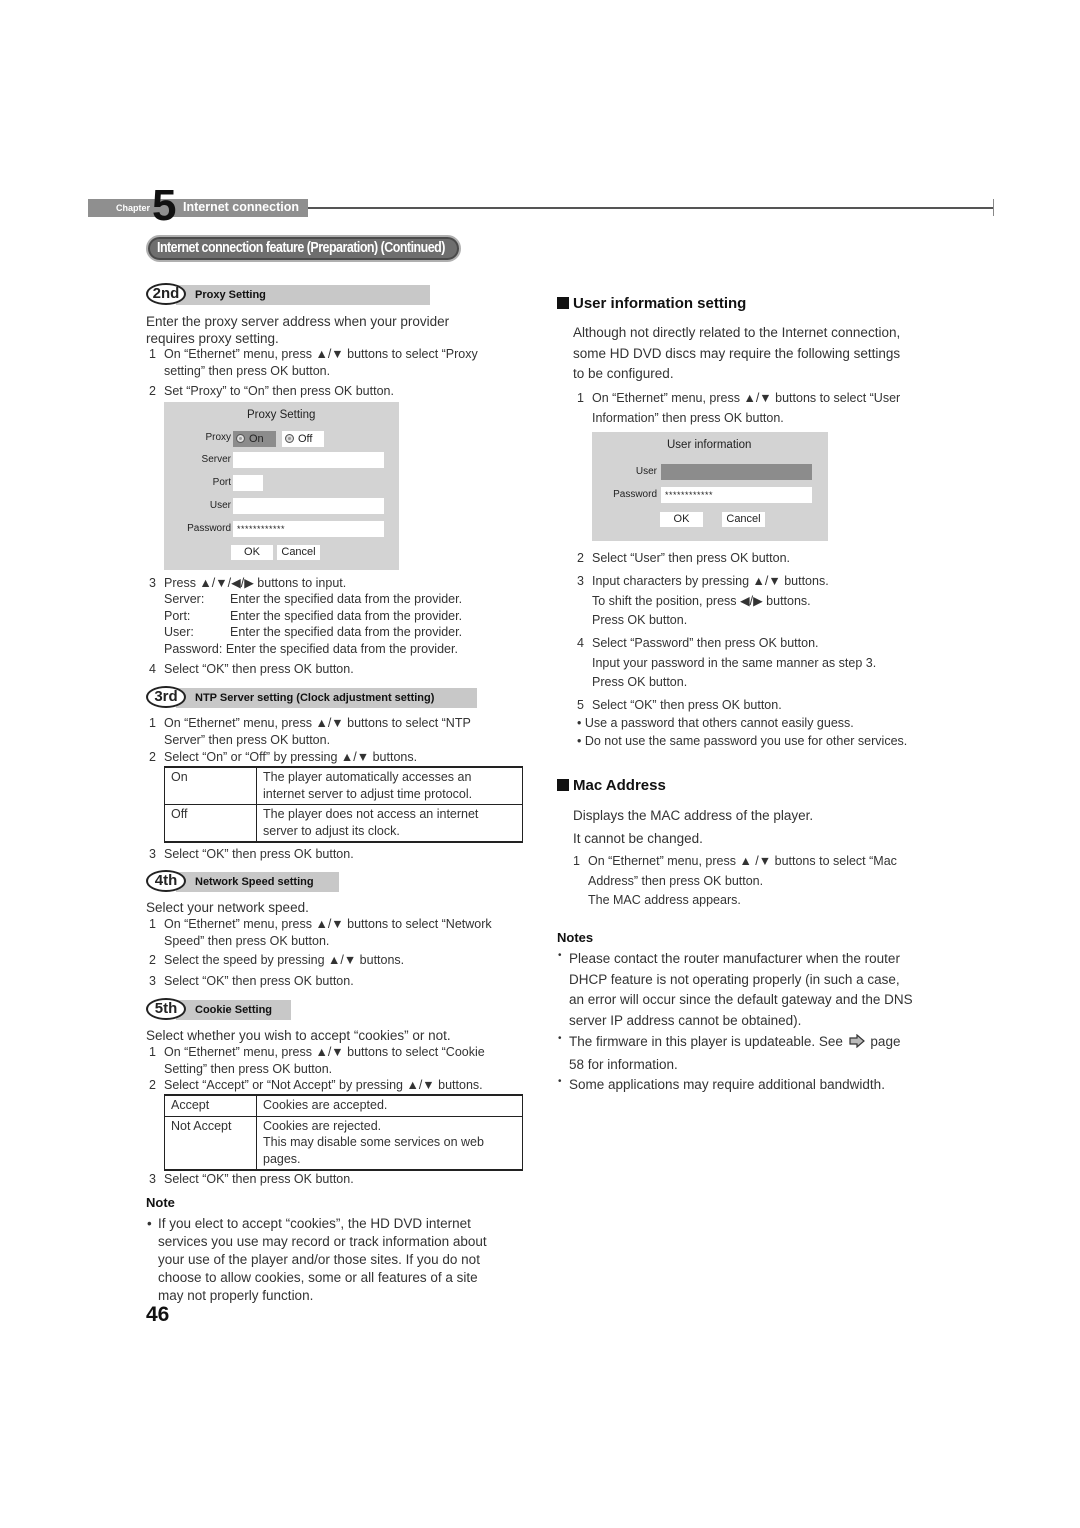  I want to click on dialog-title: Proxy Setting, so click(281, 415).